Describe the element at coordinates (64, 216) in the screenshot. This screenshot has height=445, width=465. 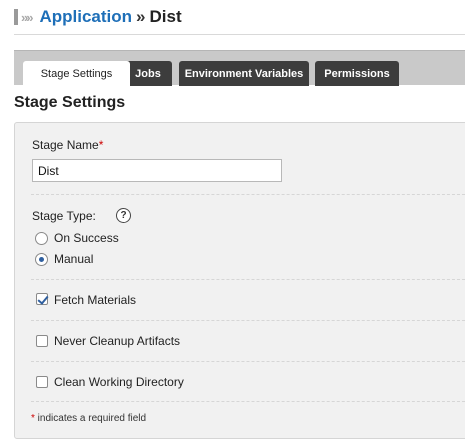
I see `stage-type-label: Stage Type:` at that location.